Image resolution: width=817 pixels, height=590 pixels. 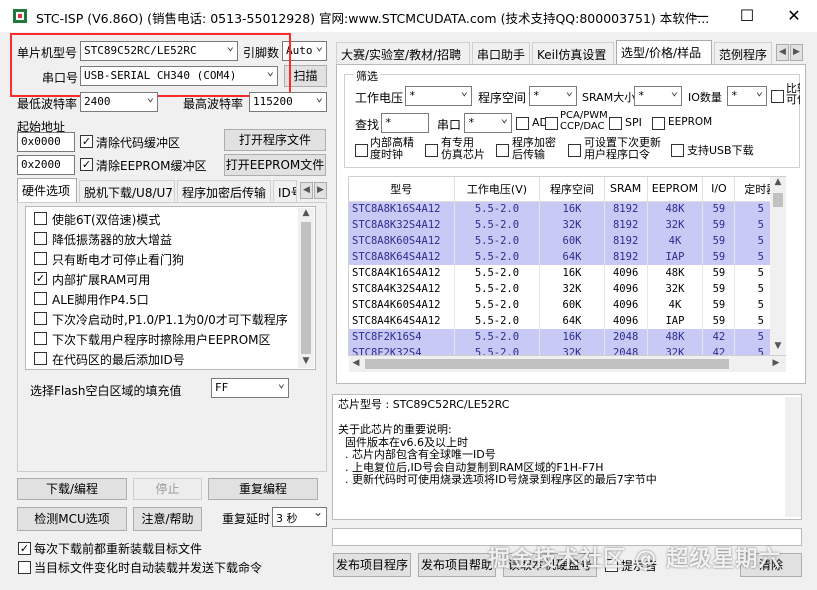 I want to click on repeat-delay-select: 3 秒, so click(x=299, y=517).